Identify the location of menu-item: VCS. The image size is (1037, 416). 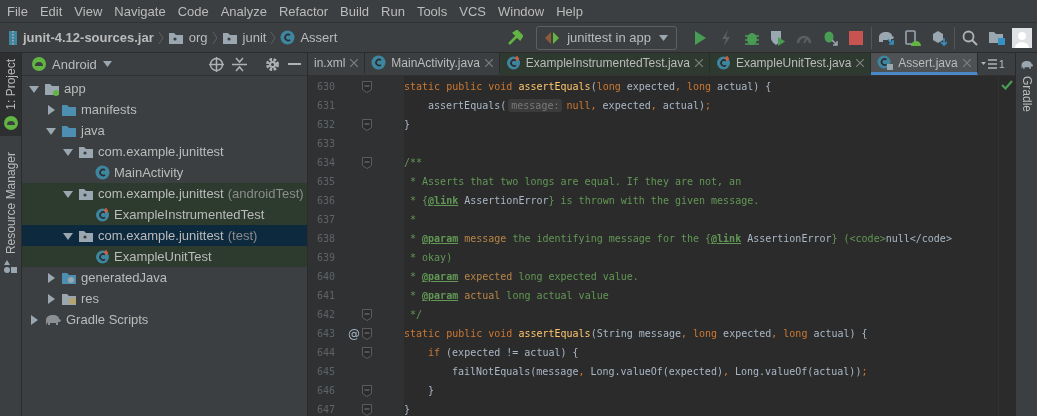
(472, 11).